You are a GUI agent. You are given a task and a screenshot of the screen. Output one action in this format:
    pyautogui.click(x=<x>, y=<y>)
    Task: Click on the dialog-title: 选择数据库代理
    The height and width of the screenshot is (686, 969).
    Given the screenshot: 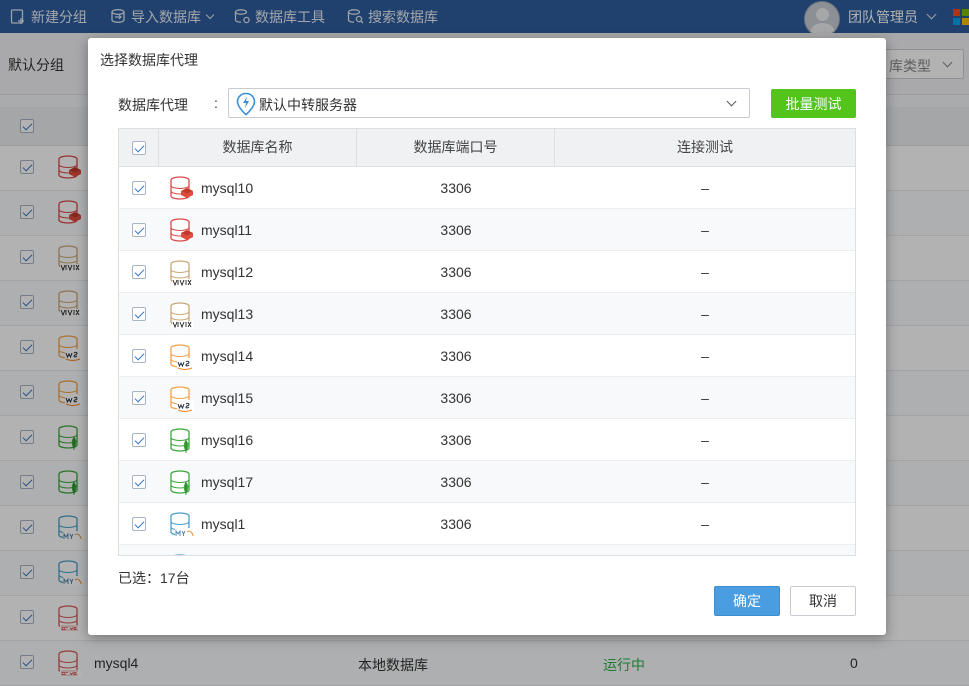 What is the action you would take?
    pyautogui.click(x=149, y=60)
    